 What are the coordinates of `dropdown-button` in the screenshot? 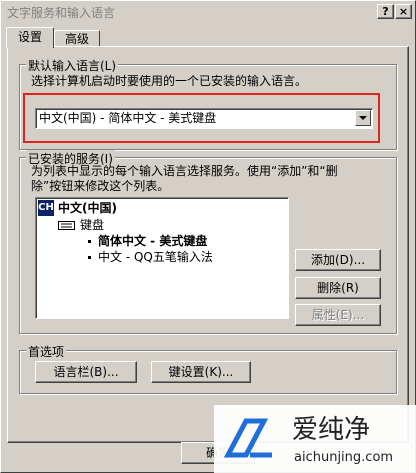 It's located at (363, 118).